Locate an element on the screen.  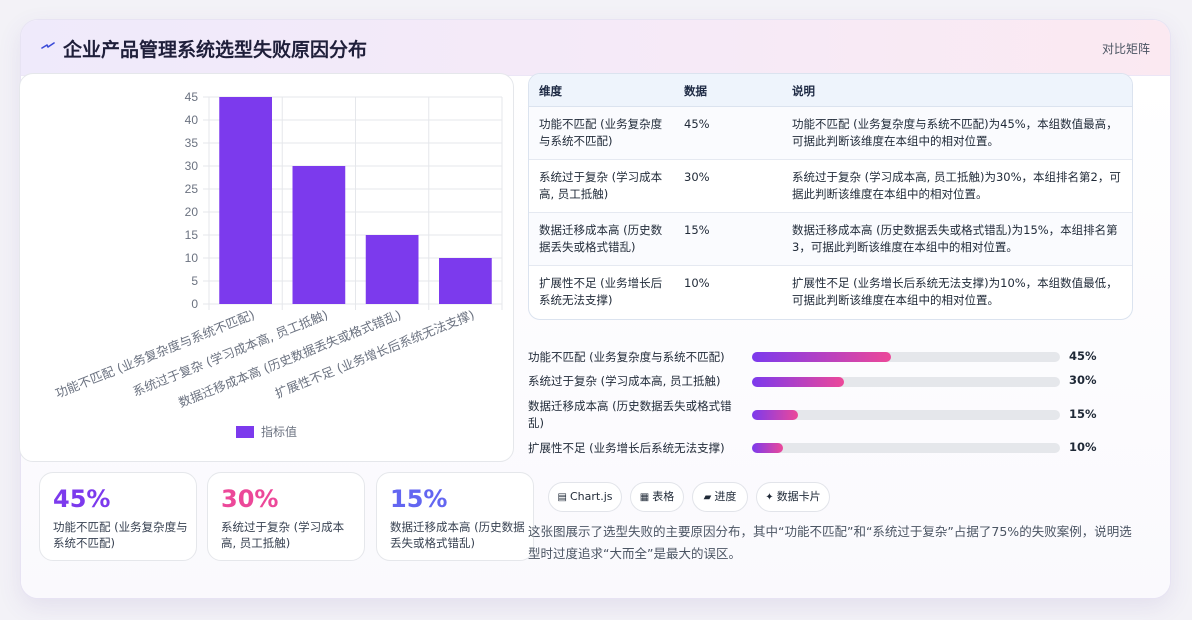
y-tick-label: 10 is located at coordinates (192, 258).